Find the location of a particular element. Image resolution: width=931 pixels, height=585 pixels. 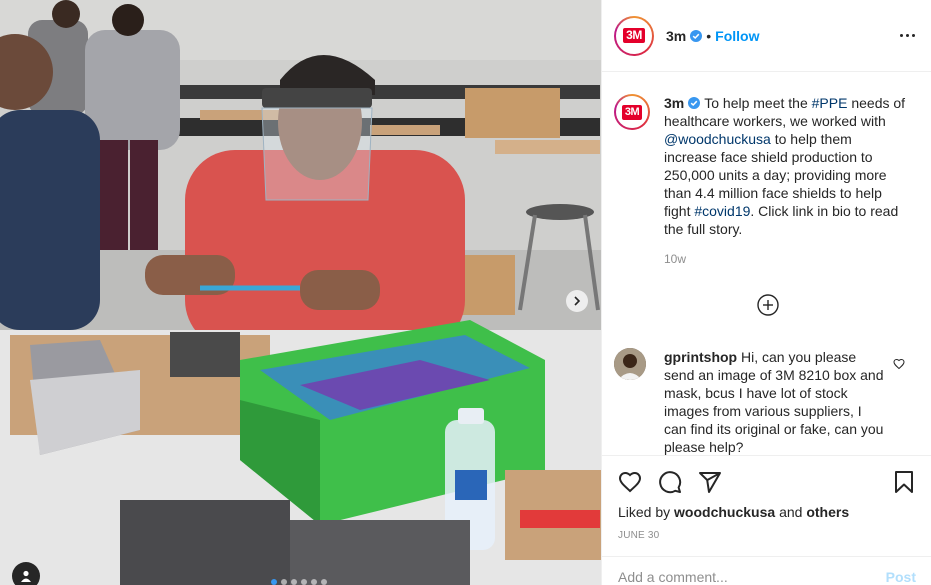

hashtag-link: #covid19 is located at coordinates (722, 211).